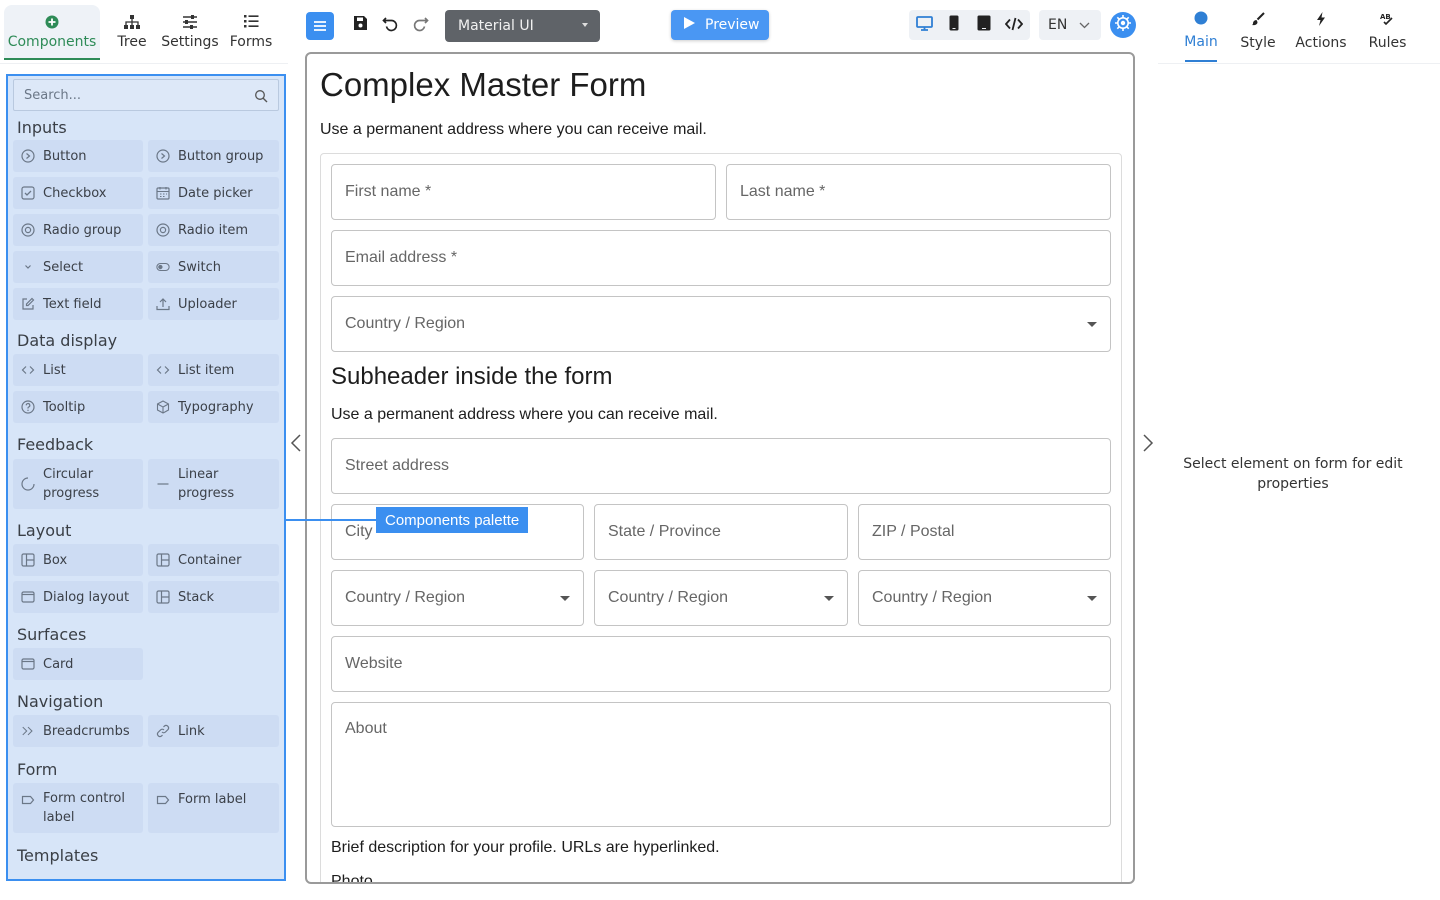 The width and height of the screenshot is (1440, 900). I want to click on undo-icon, so click(390, 25).